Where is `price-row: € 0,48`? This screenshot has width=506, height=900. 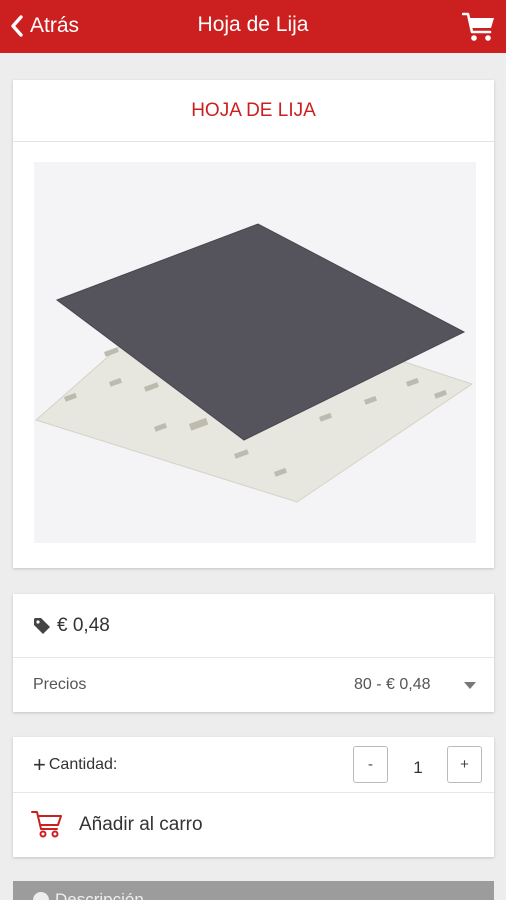
price-row: € 0,48 is located at coordinates (253, 626).